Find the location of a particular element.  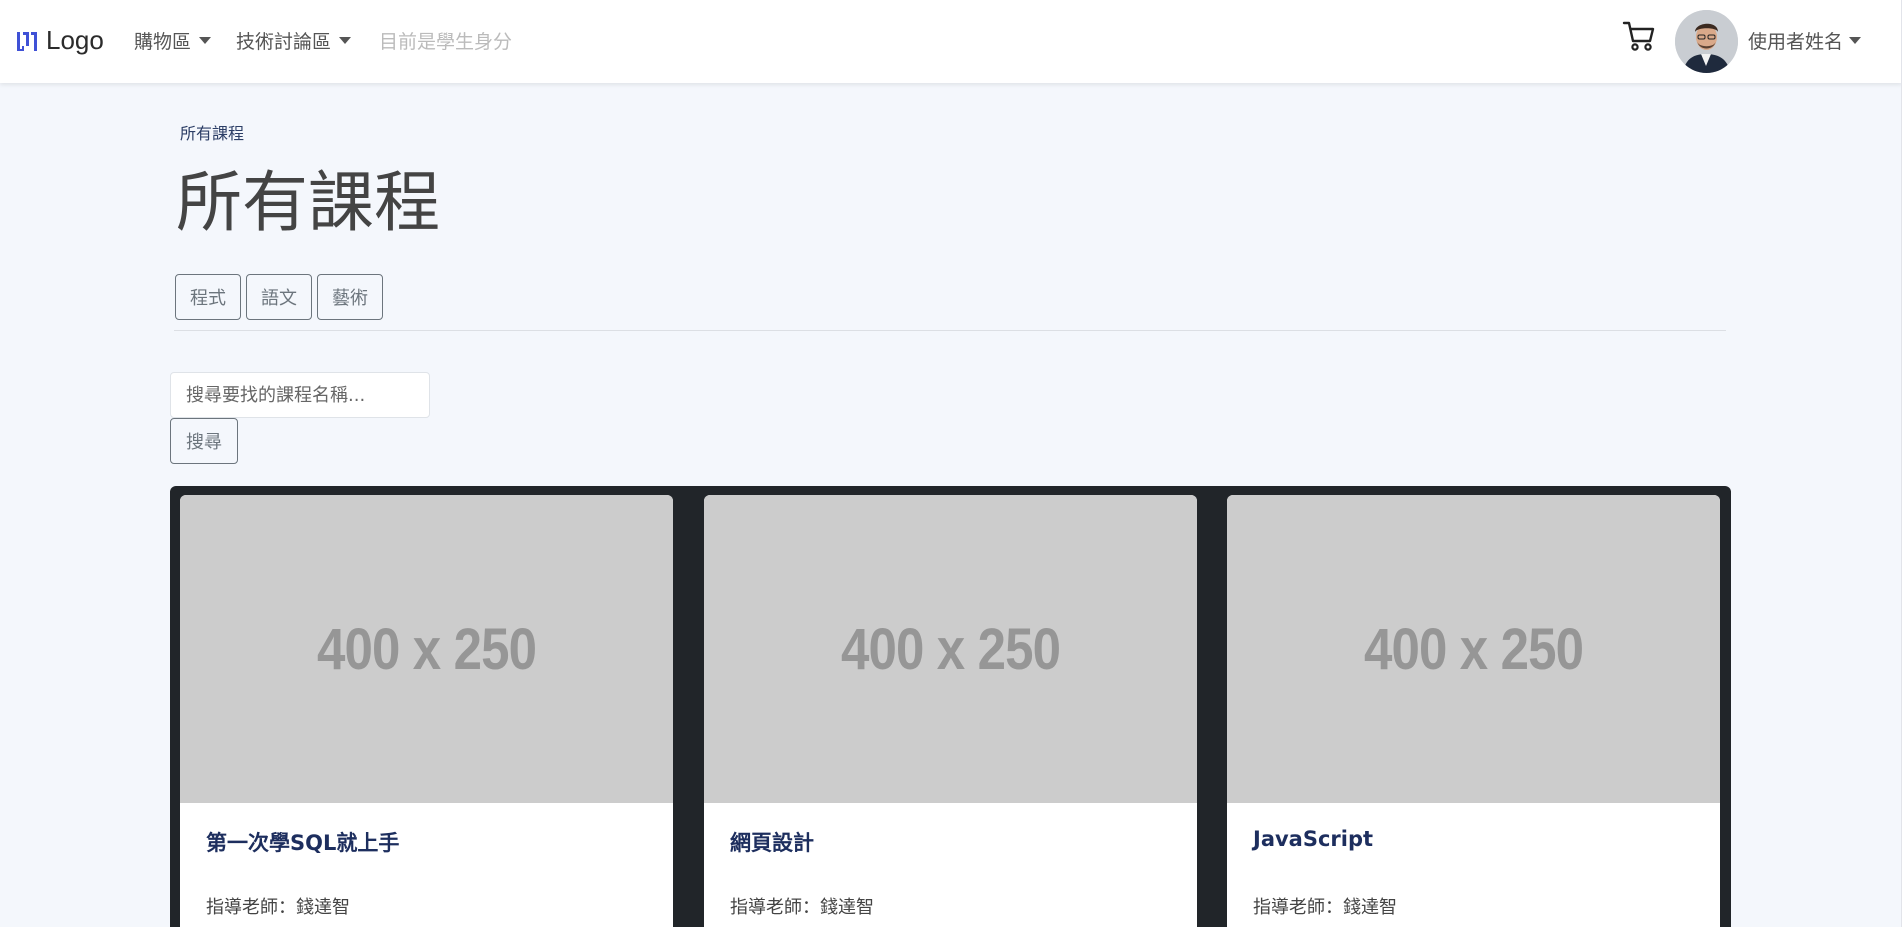

category-button-programming: 程式 is located at coordinates (208, 297).